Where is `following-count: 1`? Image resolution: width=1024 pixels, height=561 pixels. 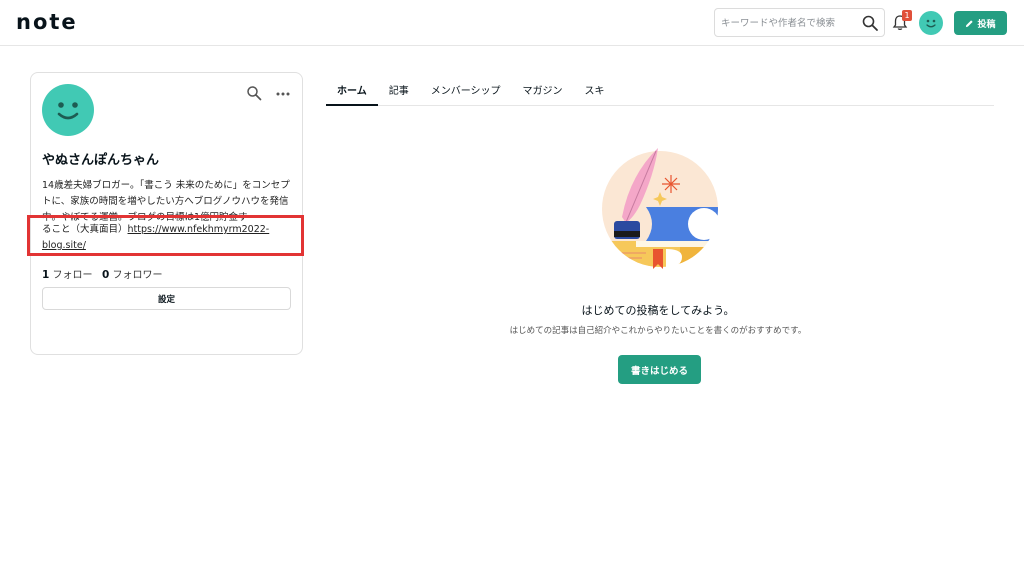
following-count: 1 is located at coordinates (45, 275).